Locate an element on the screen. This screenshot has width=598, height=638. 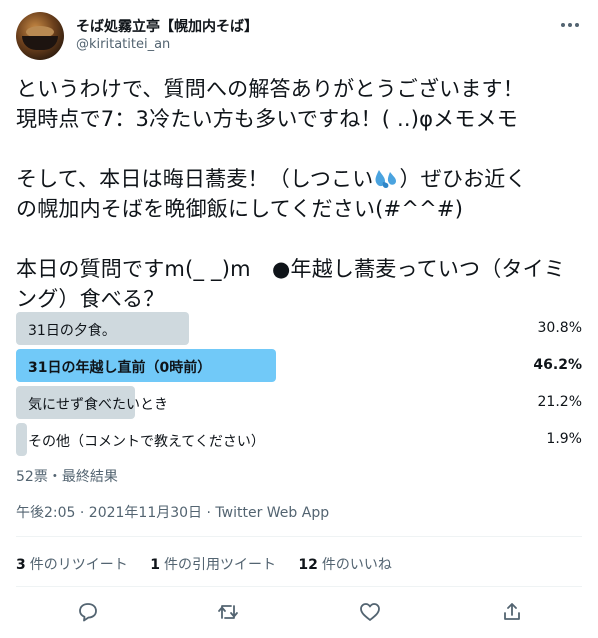
poll-option-percent: 21.2% is located at coordinates (559, 402).